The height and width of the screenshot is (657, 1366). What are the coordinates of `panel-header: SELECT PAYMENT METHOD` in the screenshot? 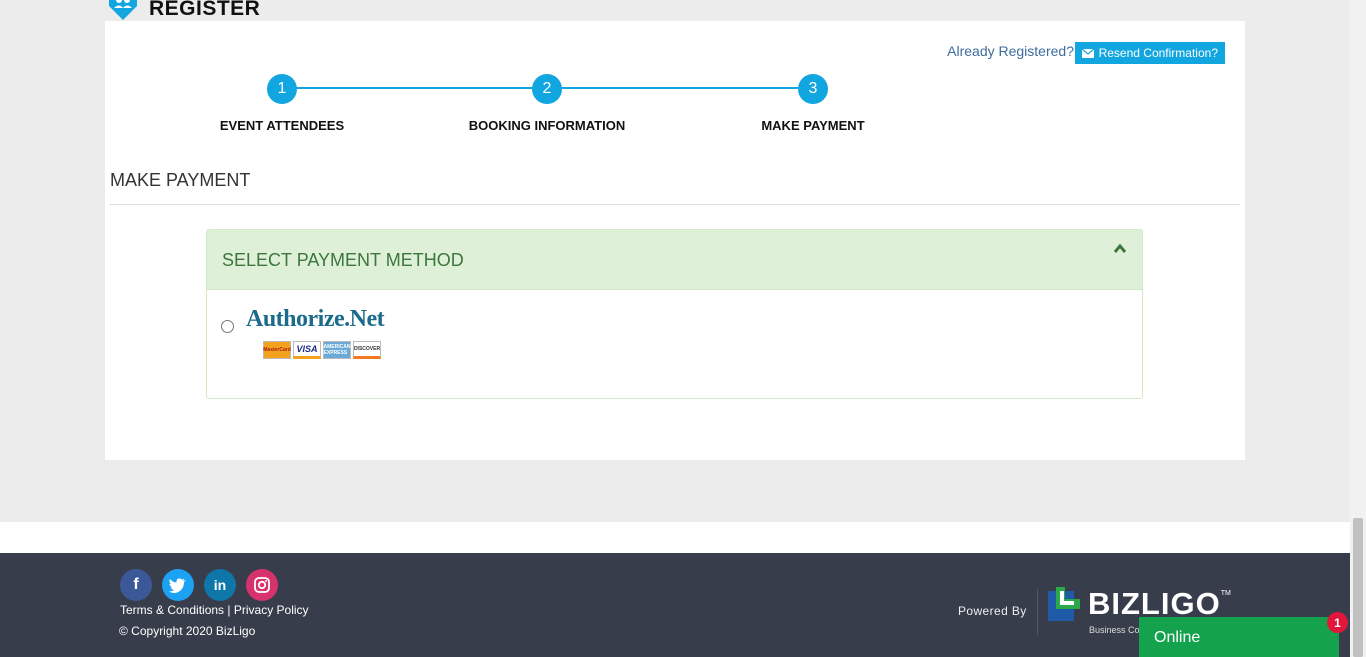 It's located at (674, 260).